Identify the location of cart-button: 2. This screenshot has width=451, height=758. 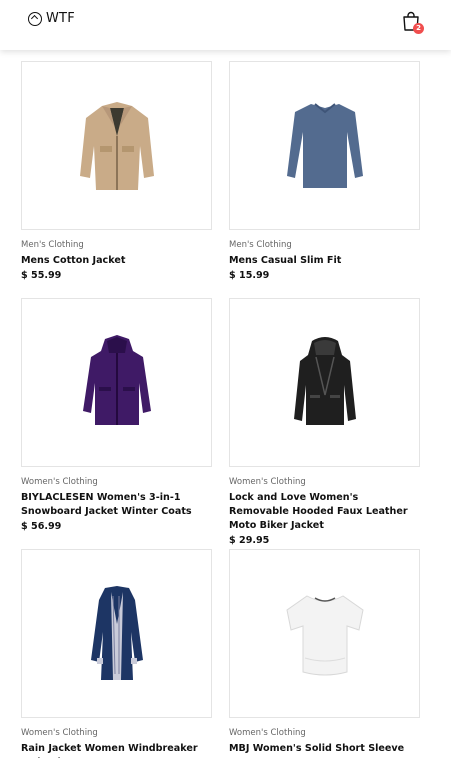
(413, 24).